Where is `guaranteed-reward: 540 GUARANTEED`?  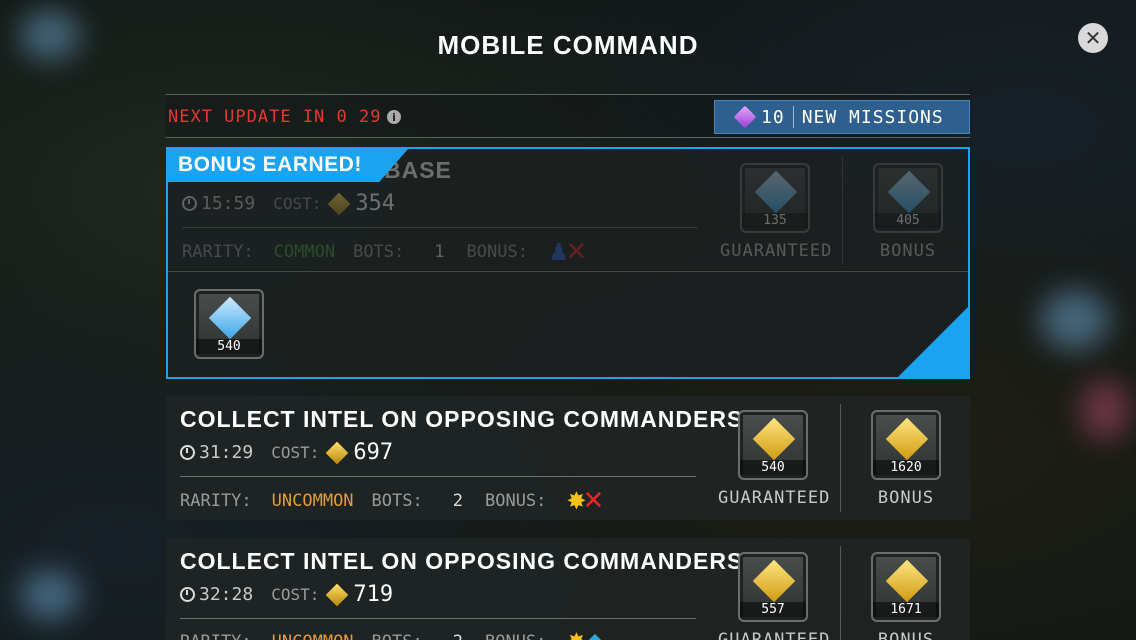
guaranteed-reward: 540 GUARANTEED is located at coordinates (774, 459).